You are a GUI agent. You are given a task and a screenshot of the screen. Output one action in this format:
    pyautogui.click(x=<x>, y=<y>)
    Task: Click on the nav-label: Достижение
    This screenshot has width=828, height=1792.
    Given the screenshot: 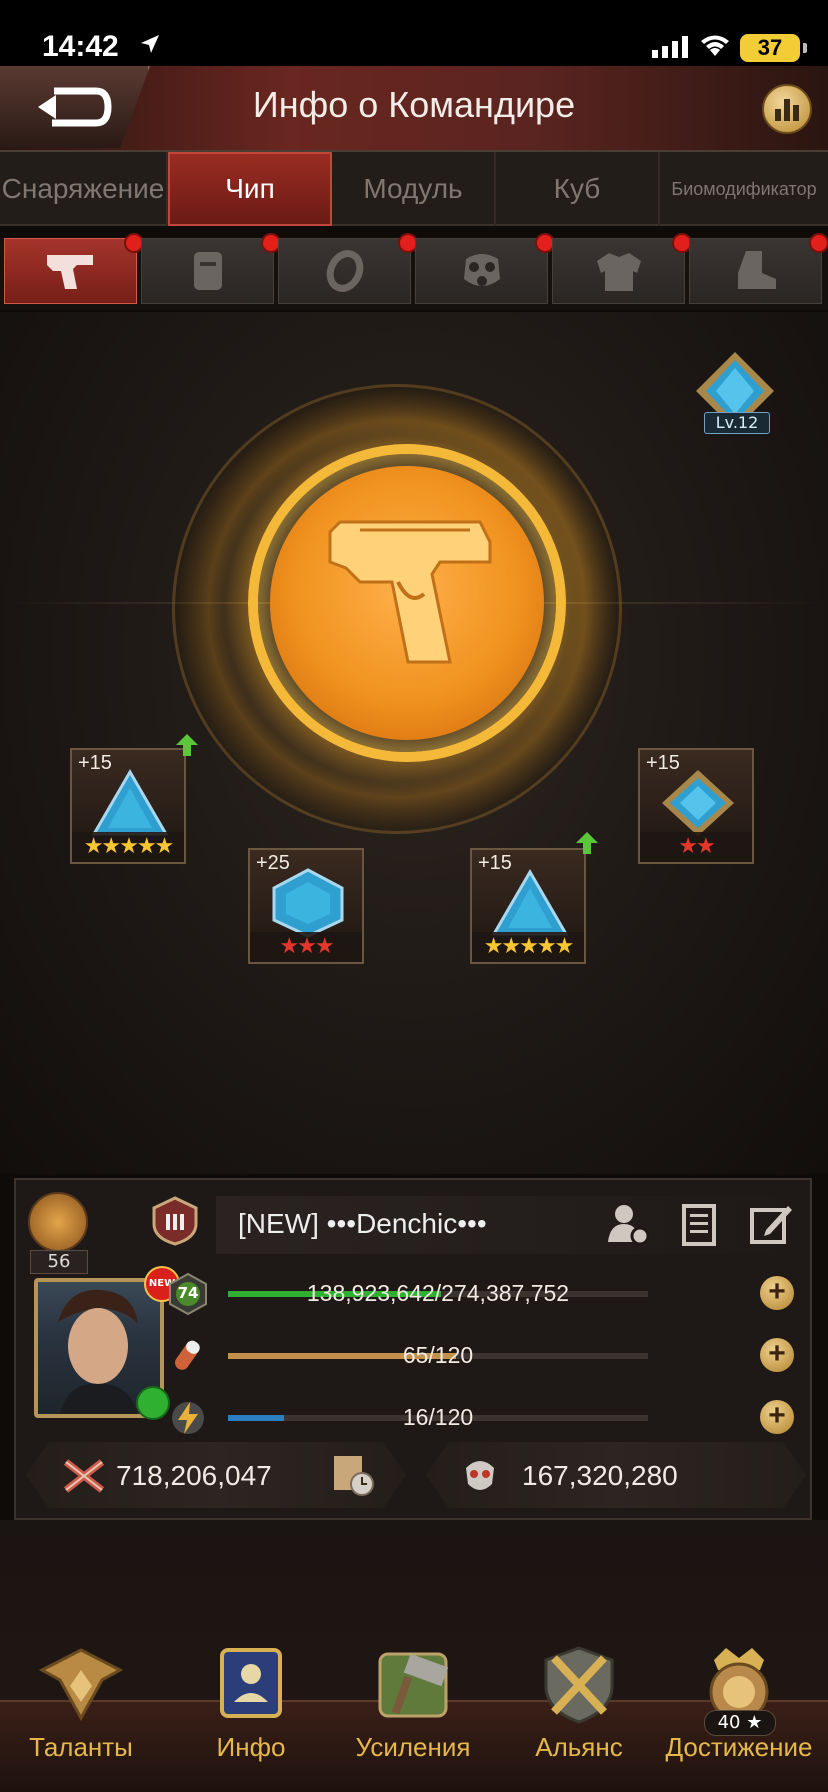 What is the action you would take?
    pyautogui.click(x=739, y=1747)
    